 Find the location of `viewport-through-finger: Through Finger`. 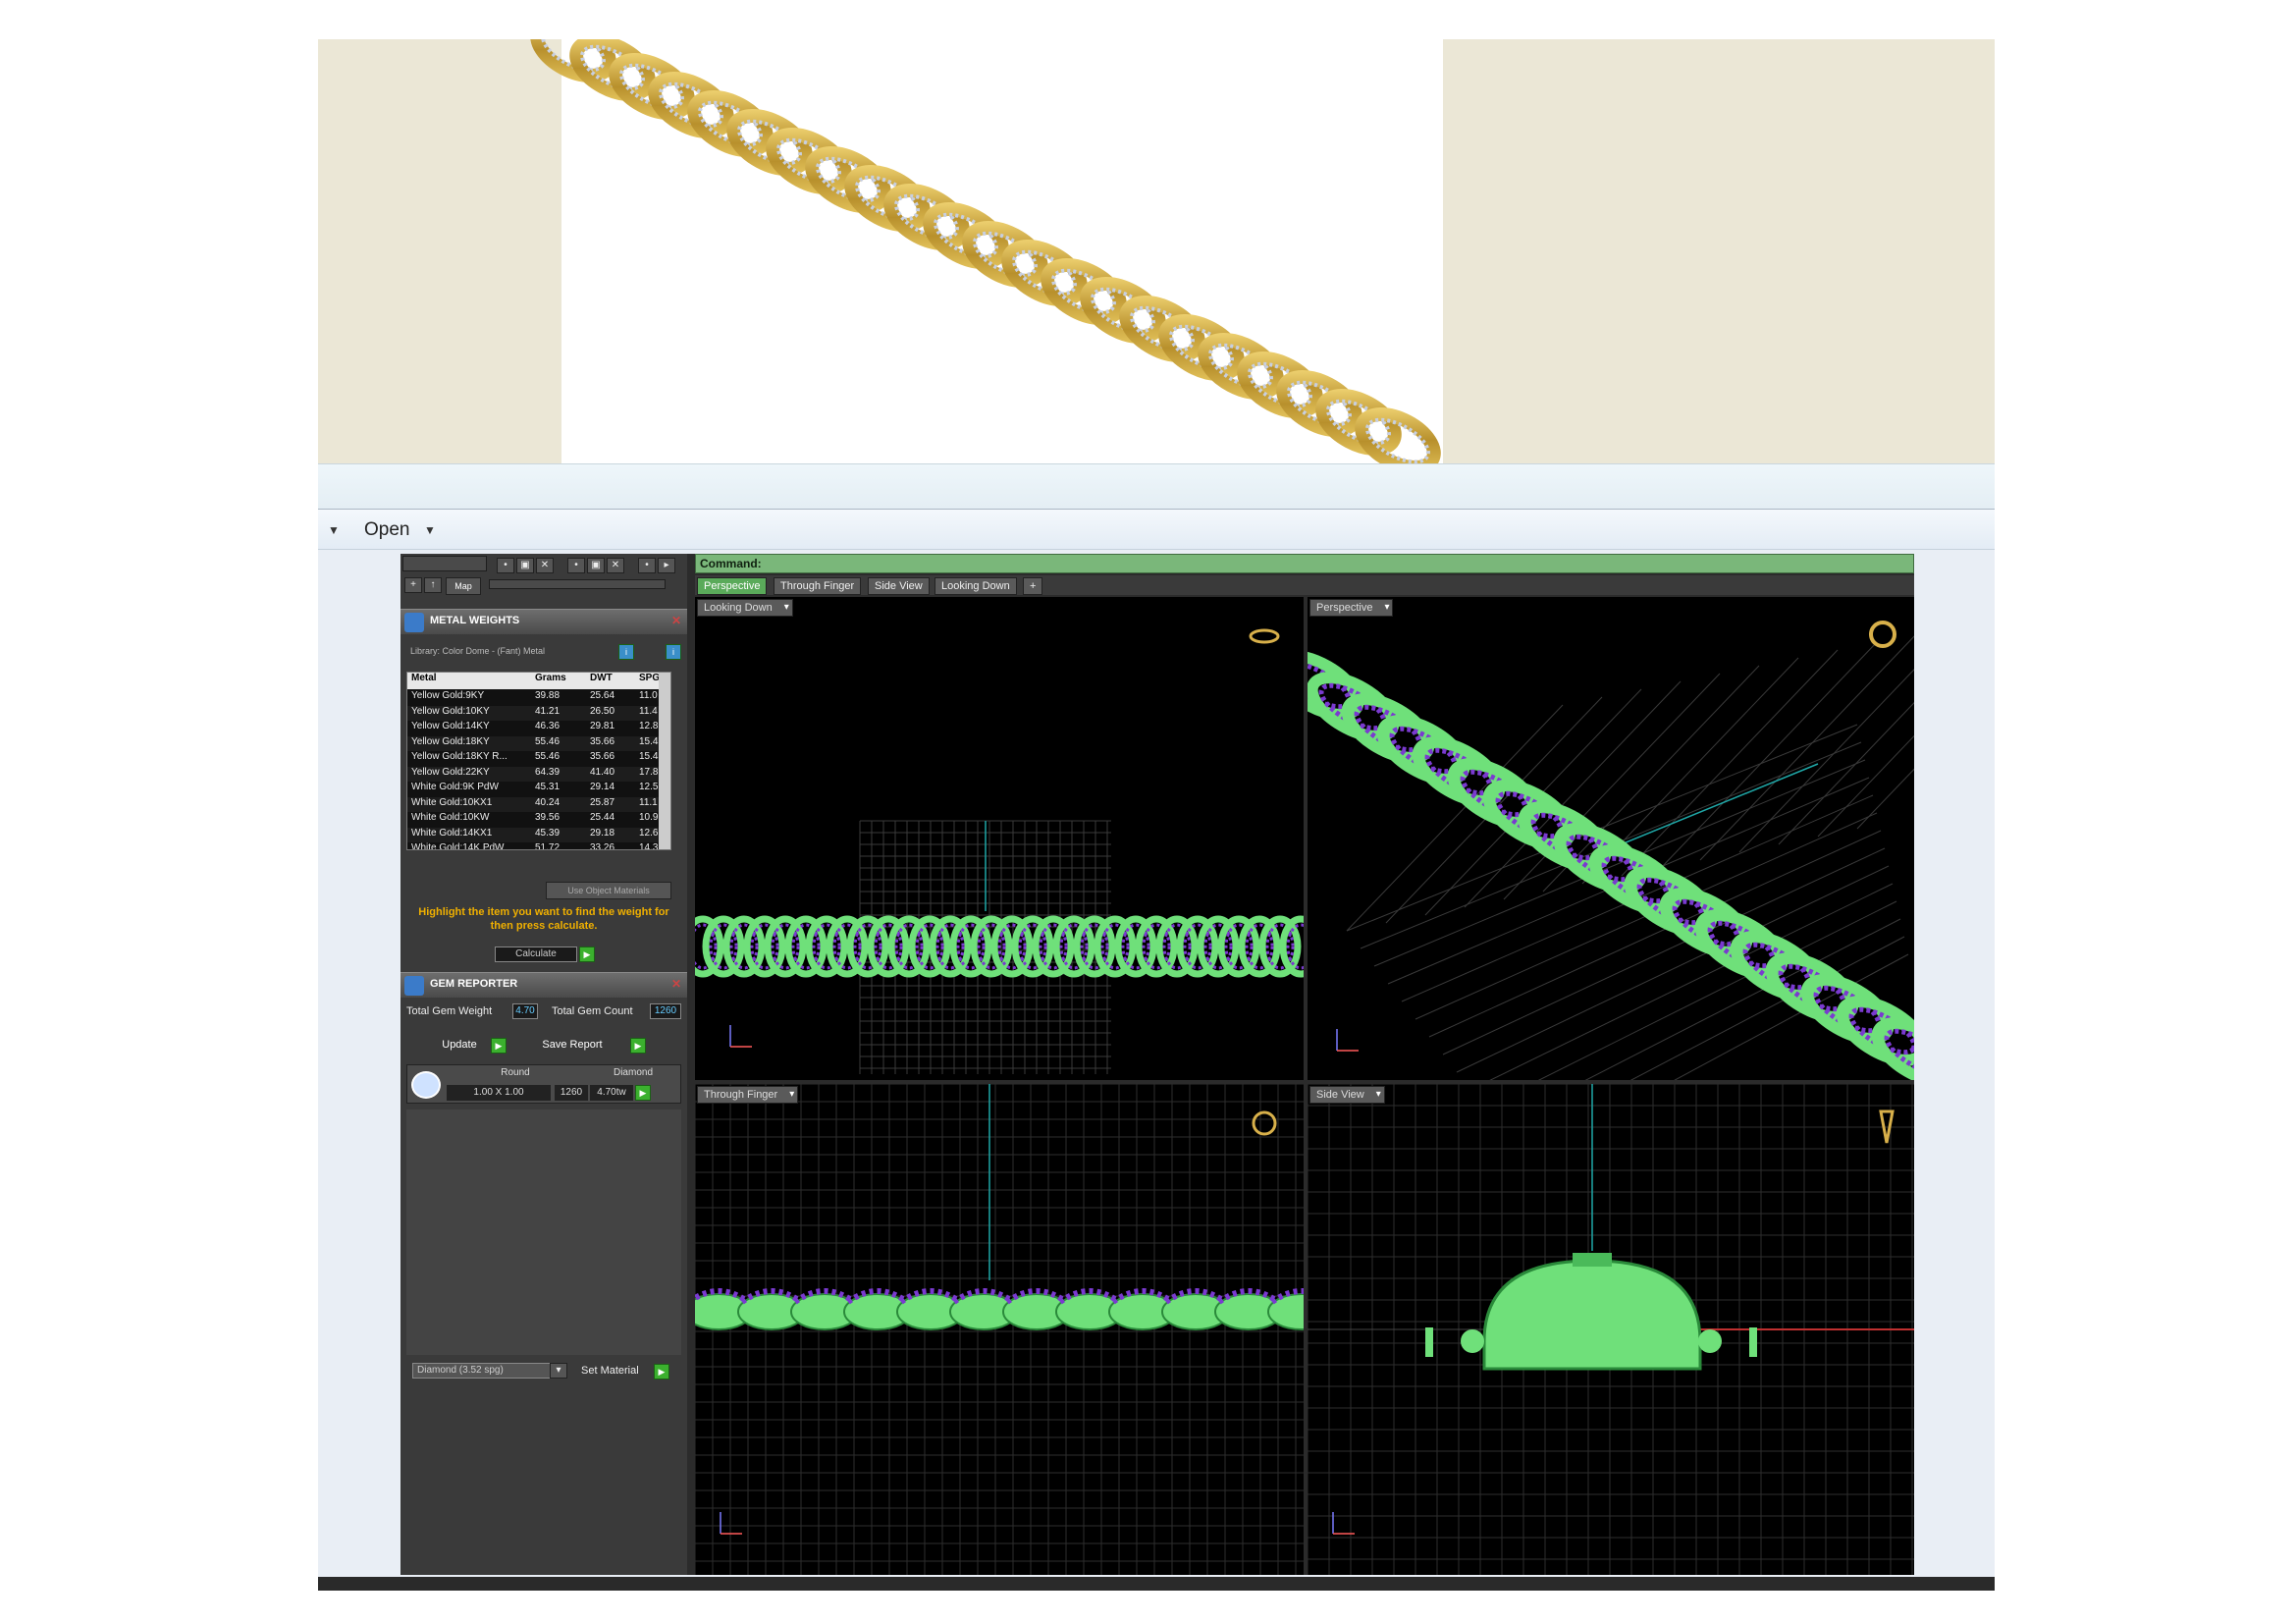

viewport-through-finger: Through Finger is located at coordinates (1000, 1330).